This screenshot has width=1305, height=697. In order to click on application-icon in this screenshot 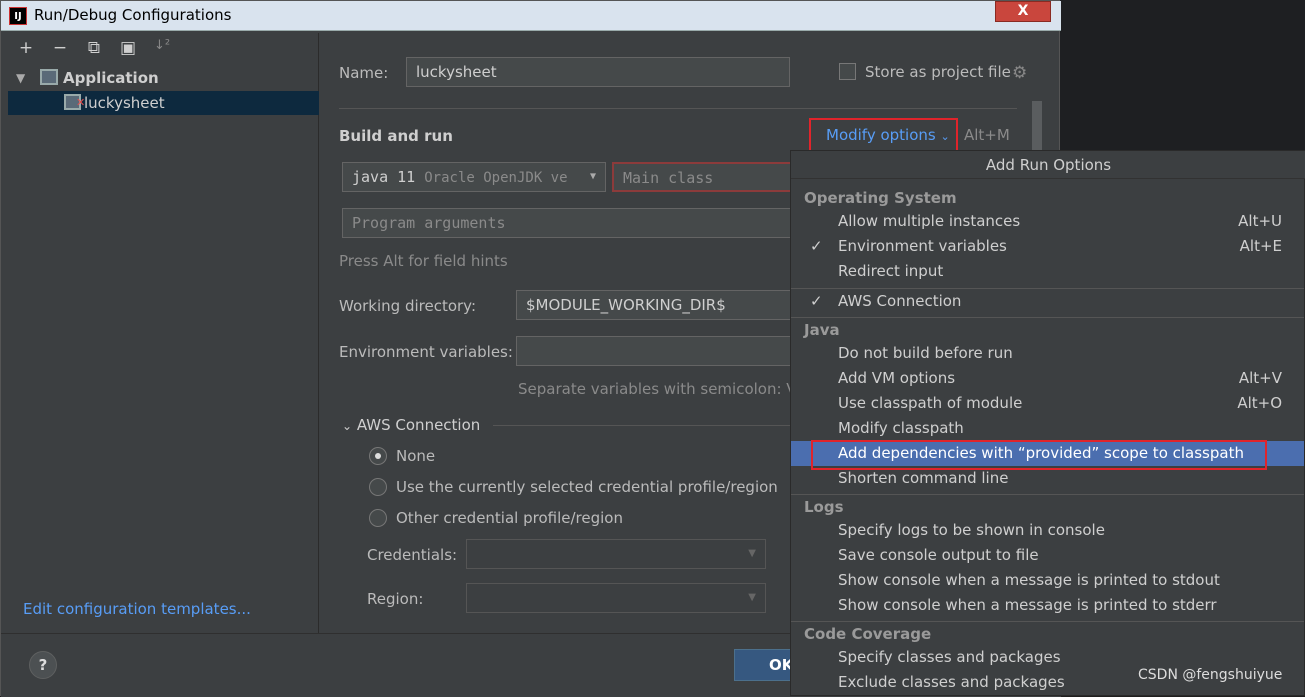, I will do `click(49, 77)`.